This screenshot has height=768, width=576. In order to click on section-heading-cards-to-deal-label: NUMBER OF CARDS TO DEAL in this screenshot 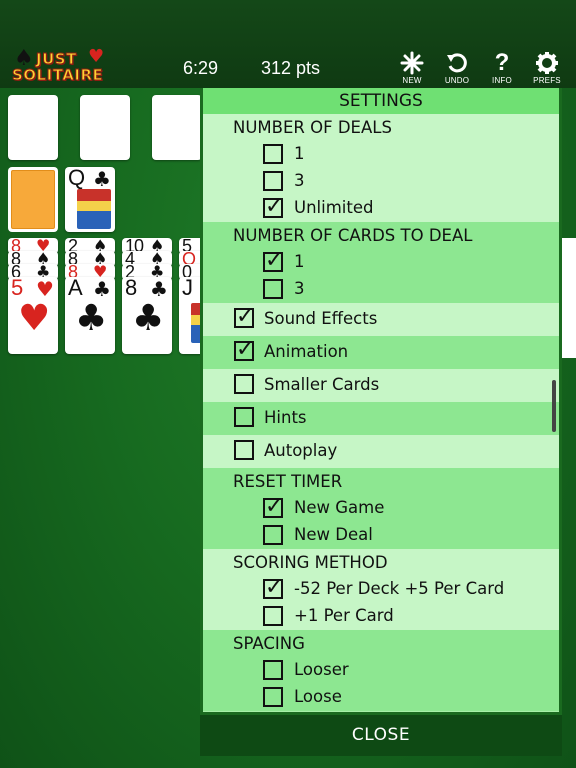, I will do `click(353, 235)`.